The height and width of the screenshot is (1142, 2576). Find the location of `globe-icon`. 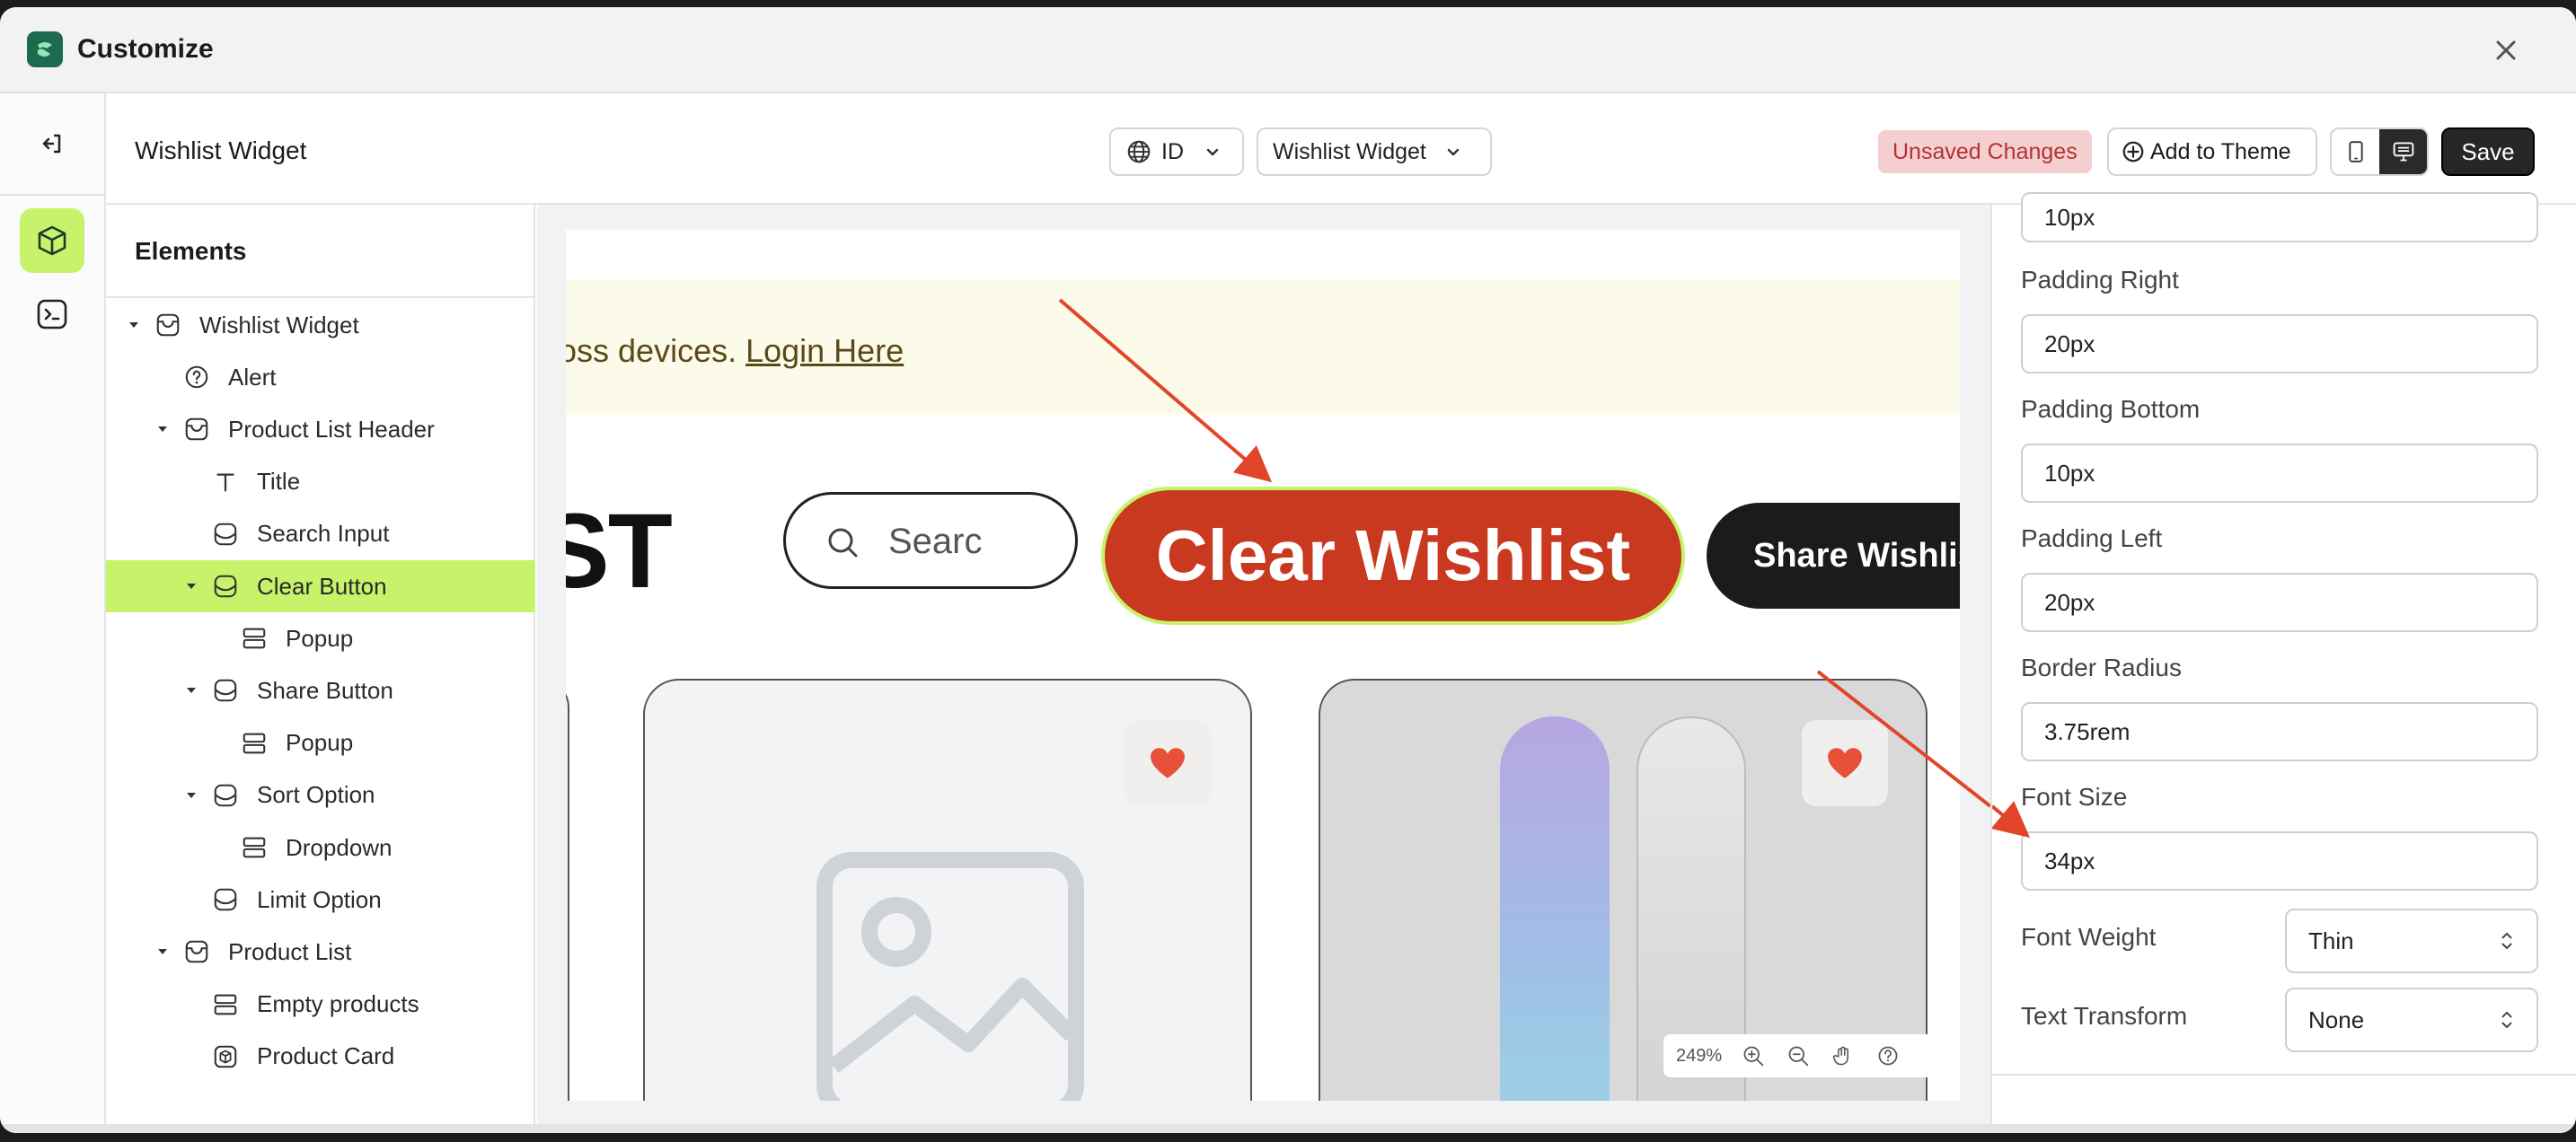

globe-icon is located at coordinates (1139, 152).